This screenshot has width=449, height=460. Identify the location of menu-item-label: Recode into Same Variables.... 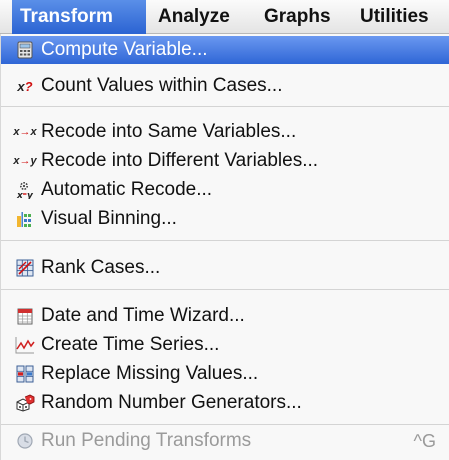
(169, 131).